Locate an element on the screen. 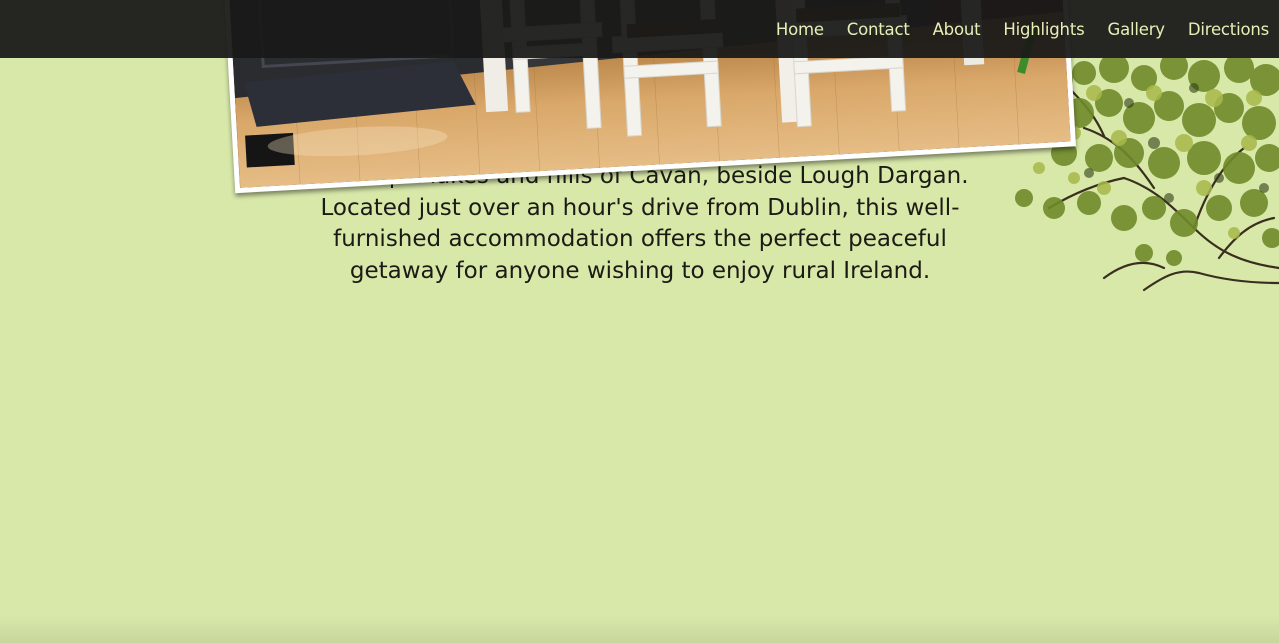  nav-link-gallery: Gallery is located at coordinates (1136, 29).